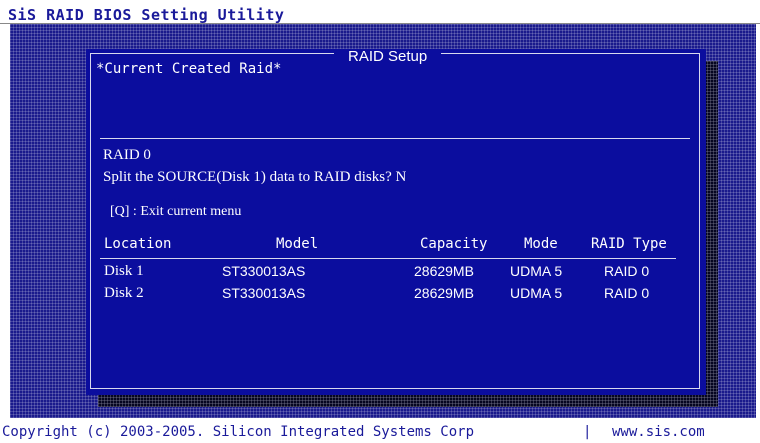 The height and width of the screenshot is (443, 760). I want to click on column-header-model: Model, so click(297, 244).